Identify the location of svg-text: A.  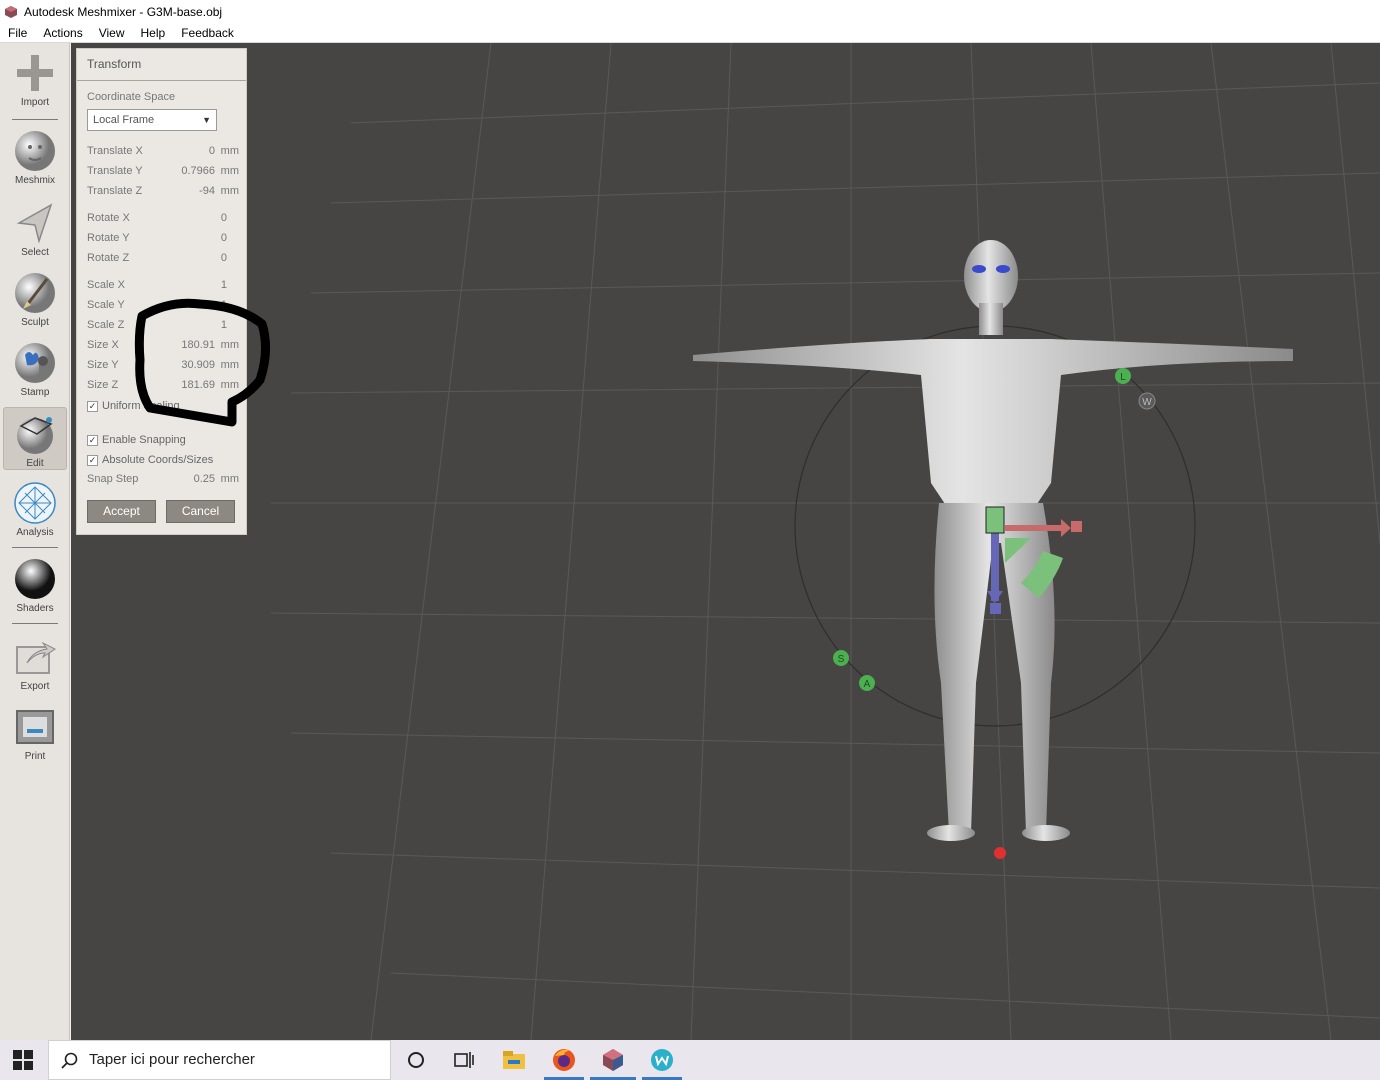
(867, 684).